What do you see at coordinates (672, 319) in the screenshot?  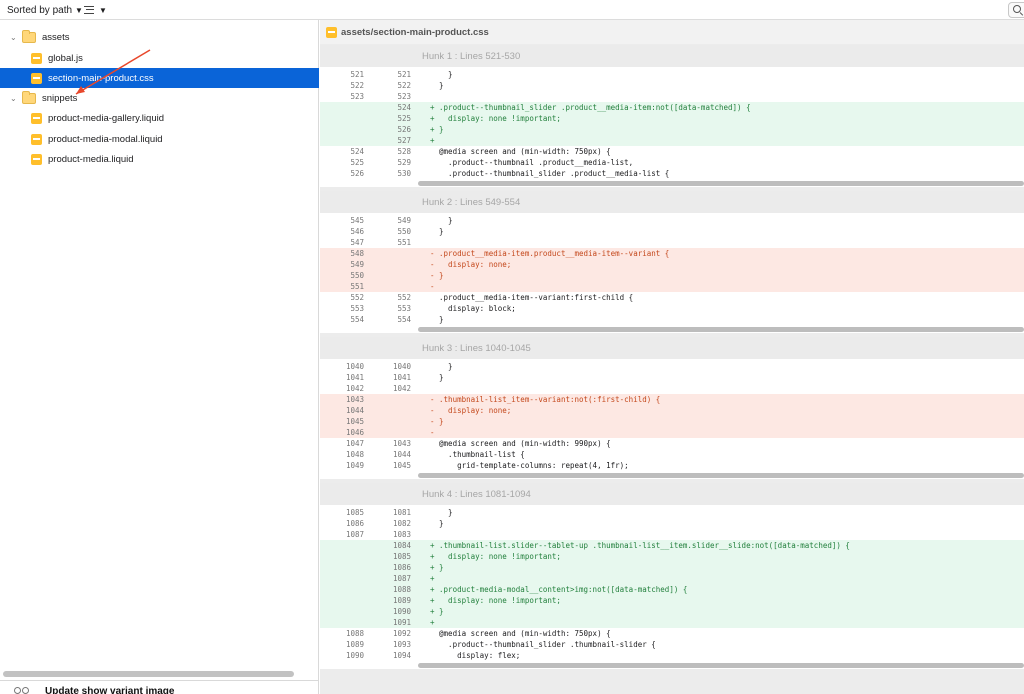 I see `context-line: 554 554 }` at bounding box center [672, 319].